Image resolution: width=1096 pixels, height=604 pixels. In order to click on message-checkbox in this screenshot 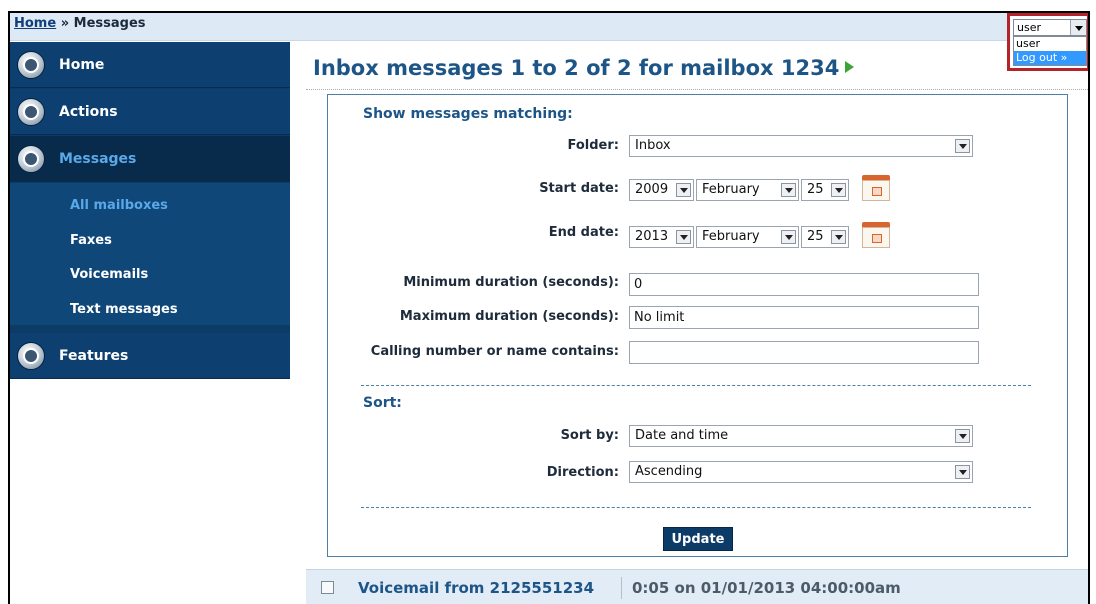, I will do `click(327, 587)`.